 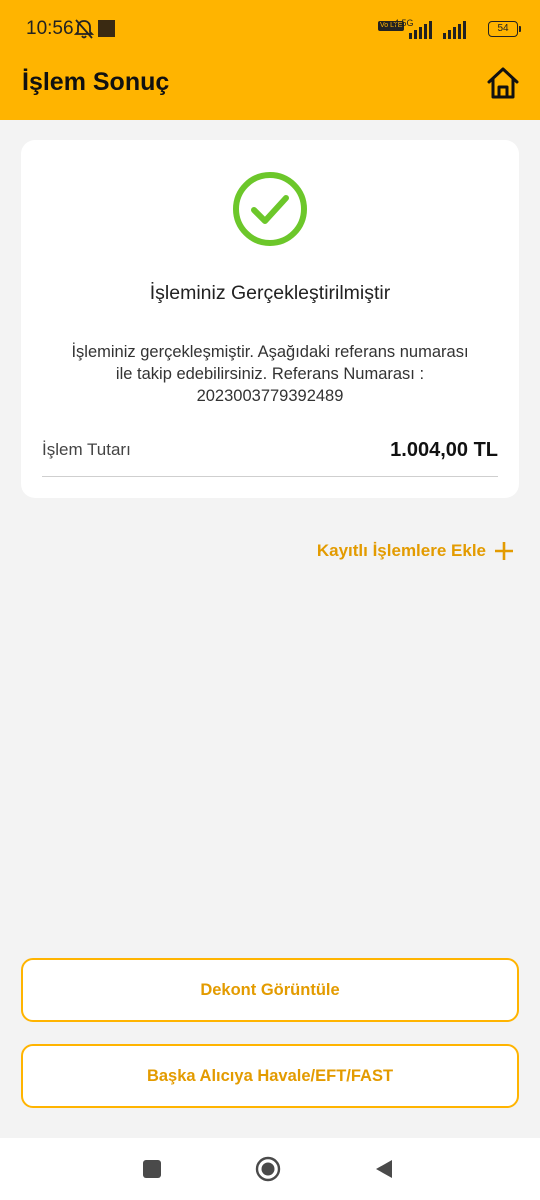 I want to click on check-circle-icon, so click(x=270, y=209).